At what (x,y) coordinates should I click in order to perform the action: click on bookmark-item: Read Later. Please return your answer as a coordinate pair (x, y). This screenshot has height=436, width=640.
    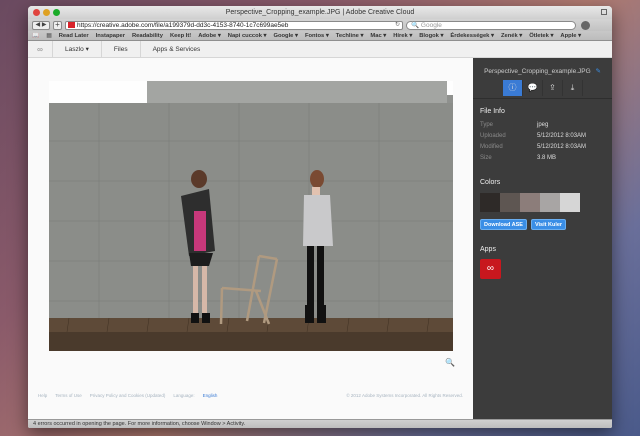
    Looking at the image, I should click on (74, 36).